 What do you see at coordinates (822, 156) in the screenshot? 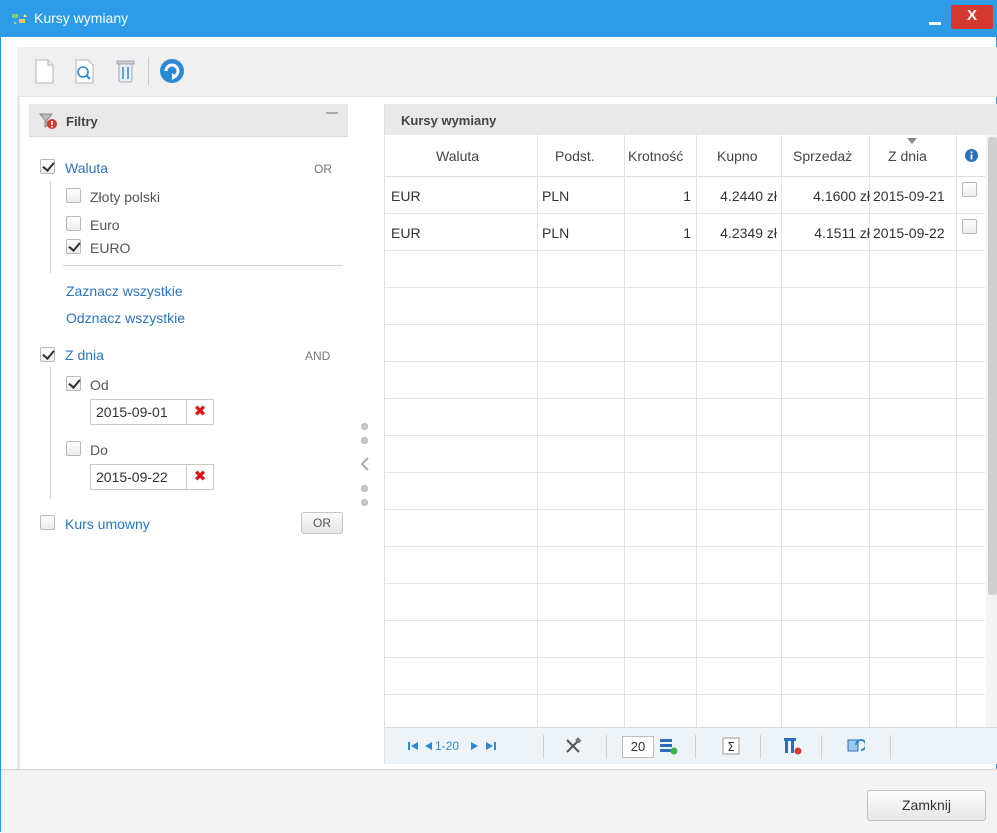
I see `column-header-sell: Sprzedaż` at bounding box center [822, 156].